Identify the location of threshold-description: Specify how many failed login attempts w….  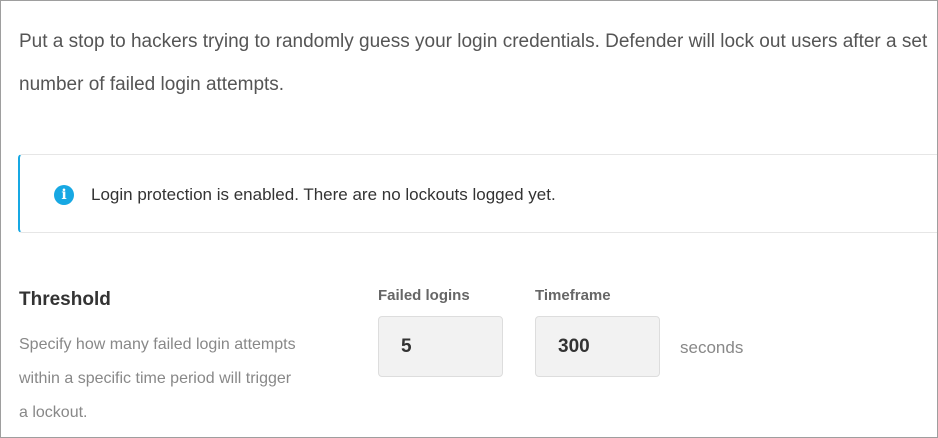
(157, 378).